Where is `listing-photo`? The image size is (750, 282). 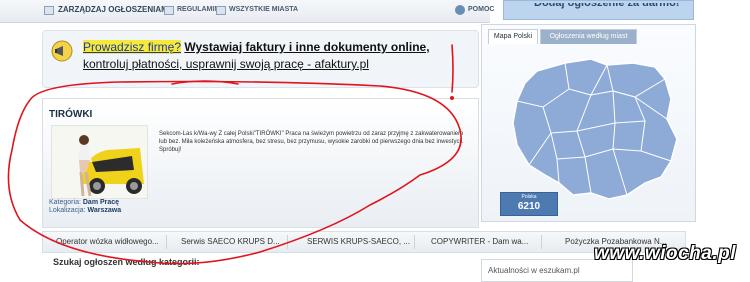
listing-photo is located at coordinates (99, 162).